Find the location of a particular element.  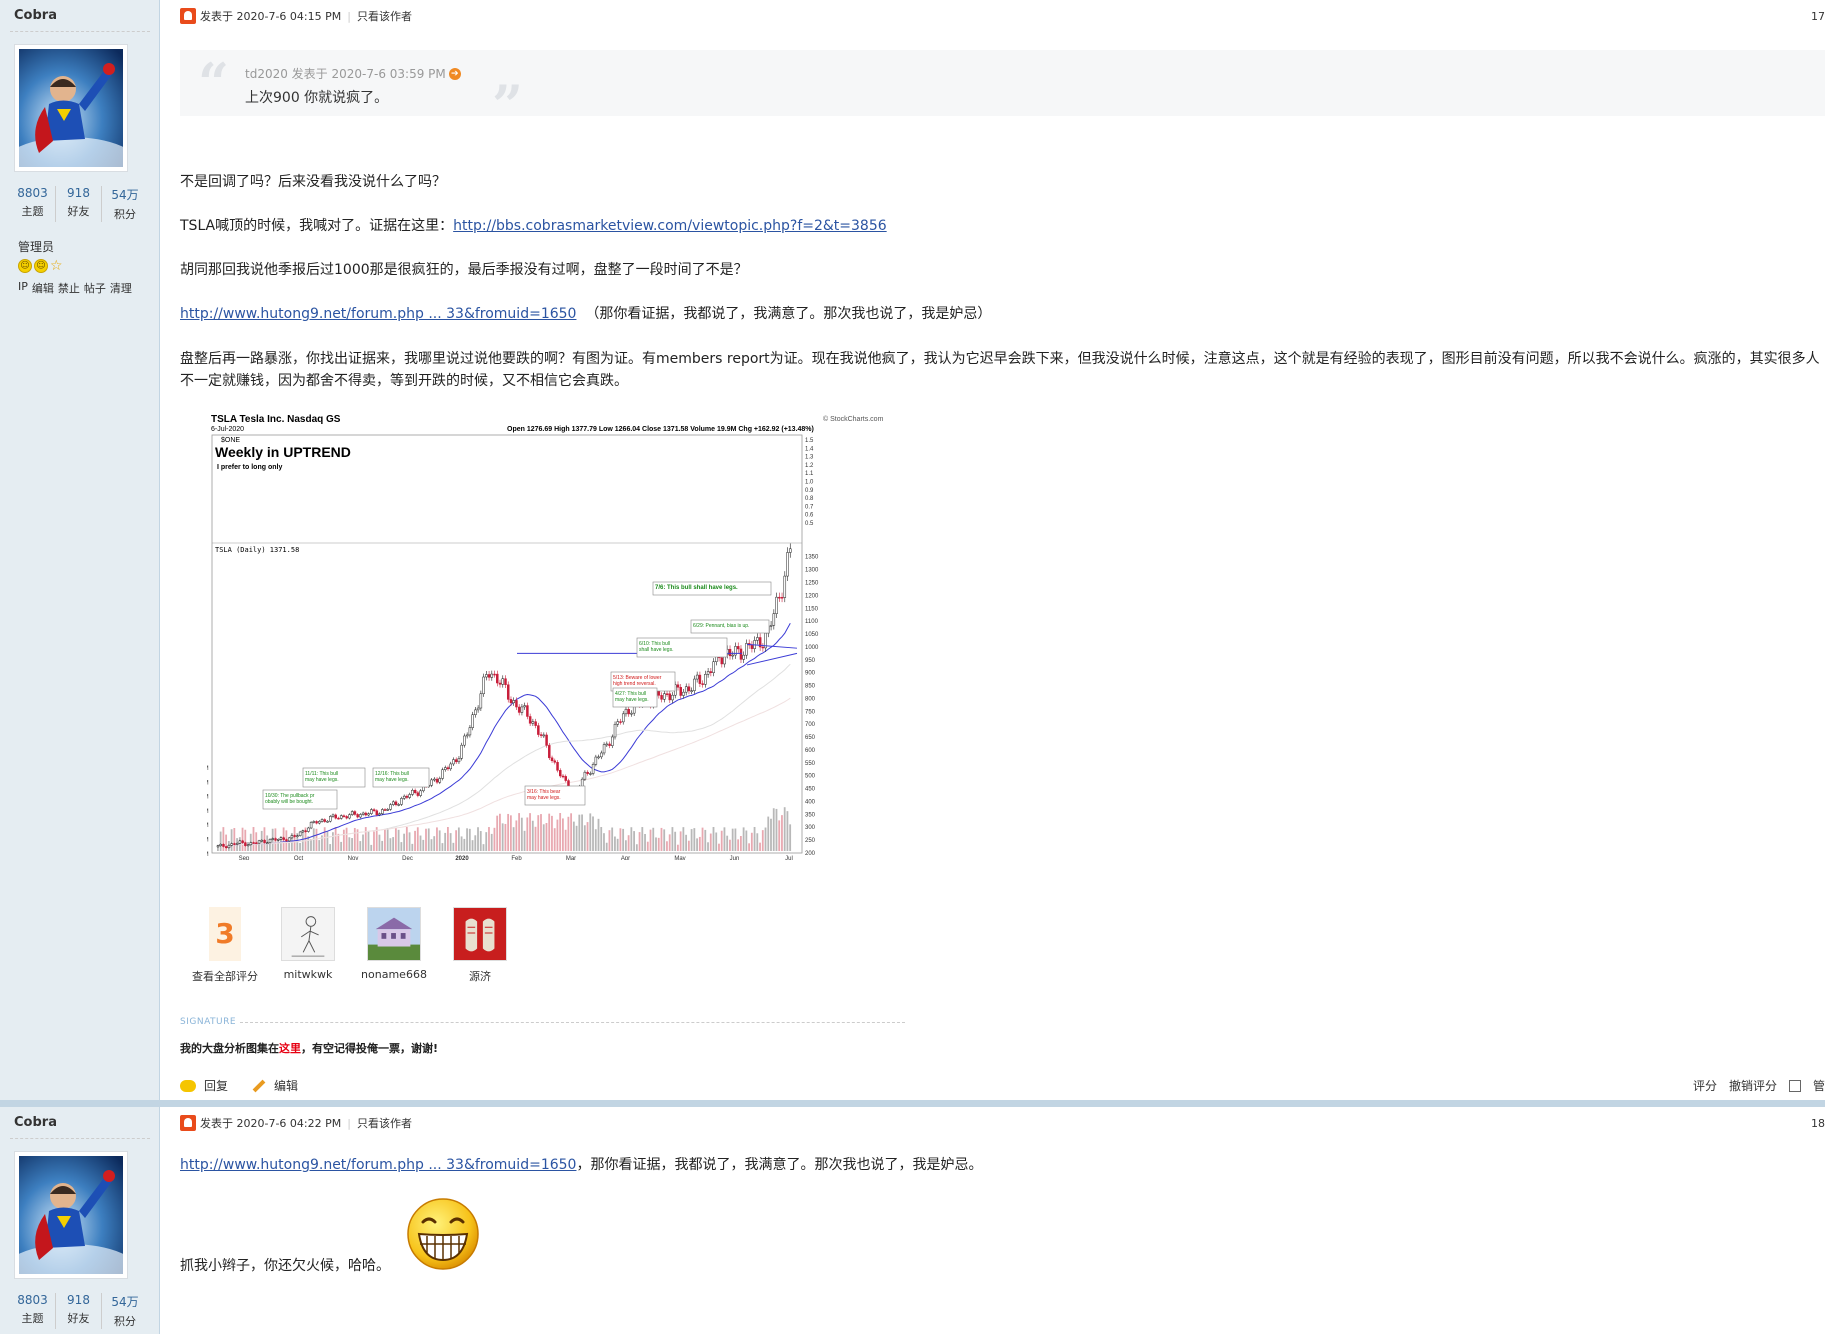

rater: noname668 is located at coordinates (394, 945).